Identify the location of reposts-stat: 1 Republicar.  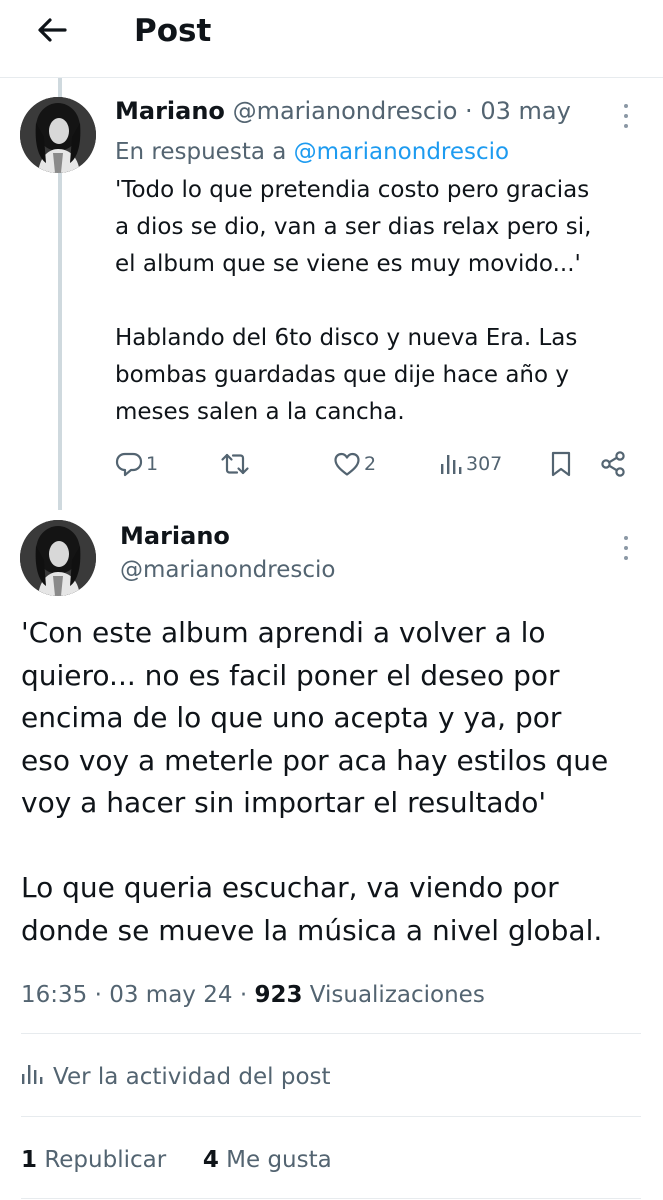
(97, 1160).